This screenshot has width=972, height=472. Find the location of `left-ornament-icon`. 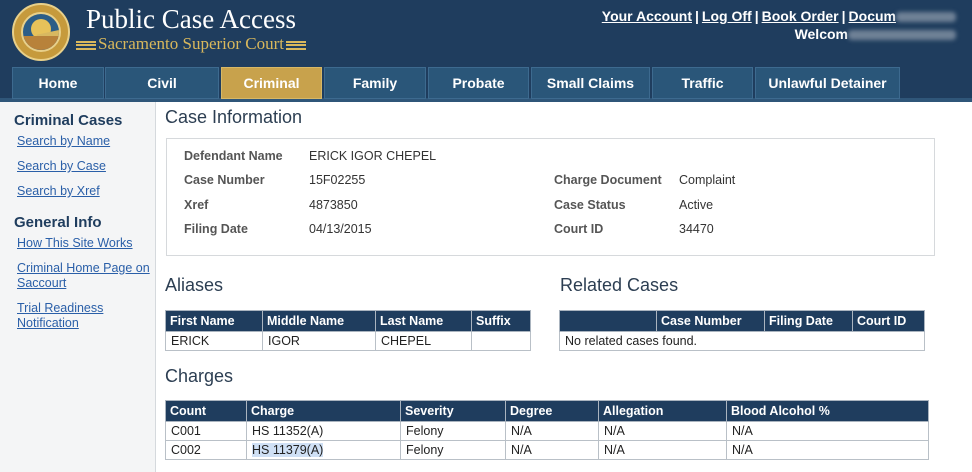

left-ornament-icon is located at coordinates (86, 45).